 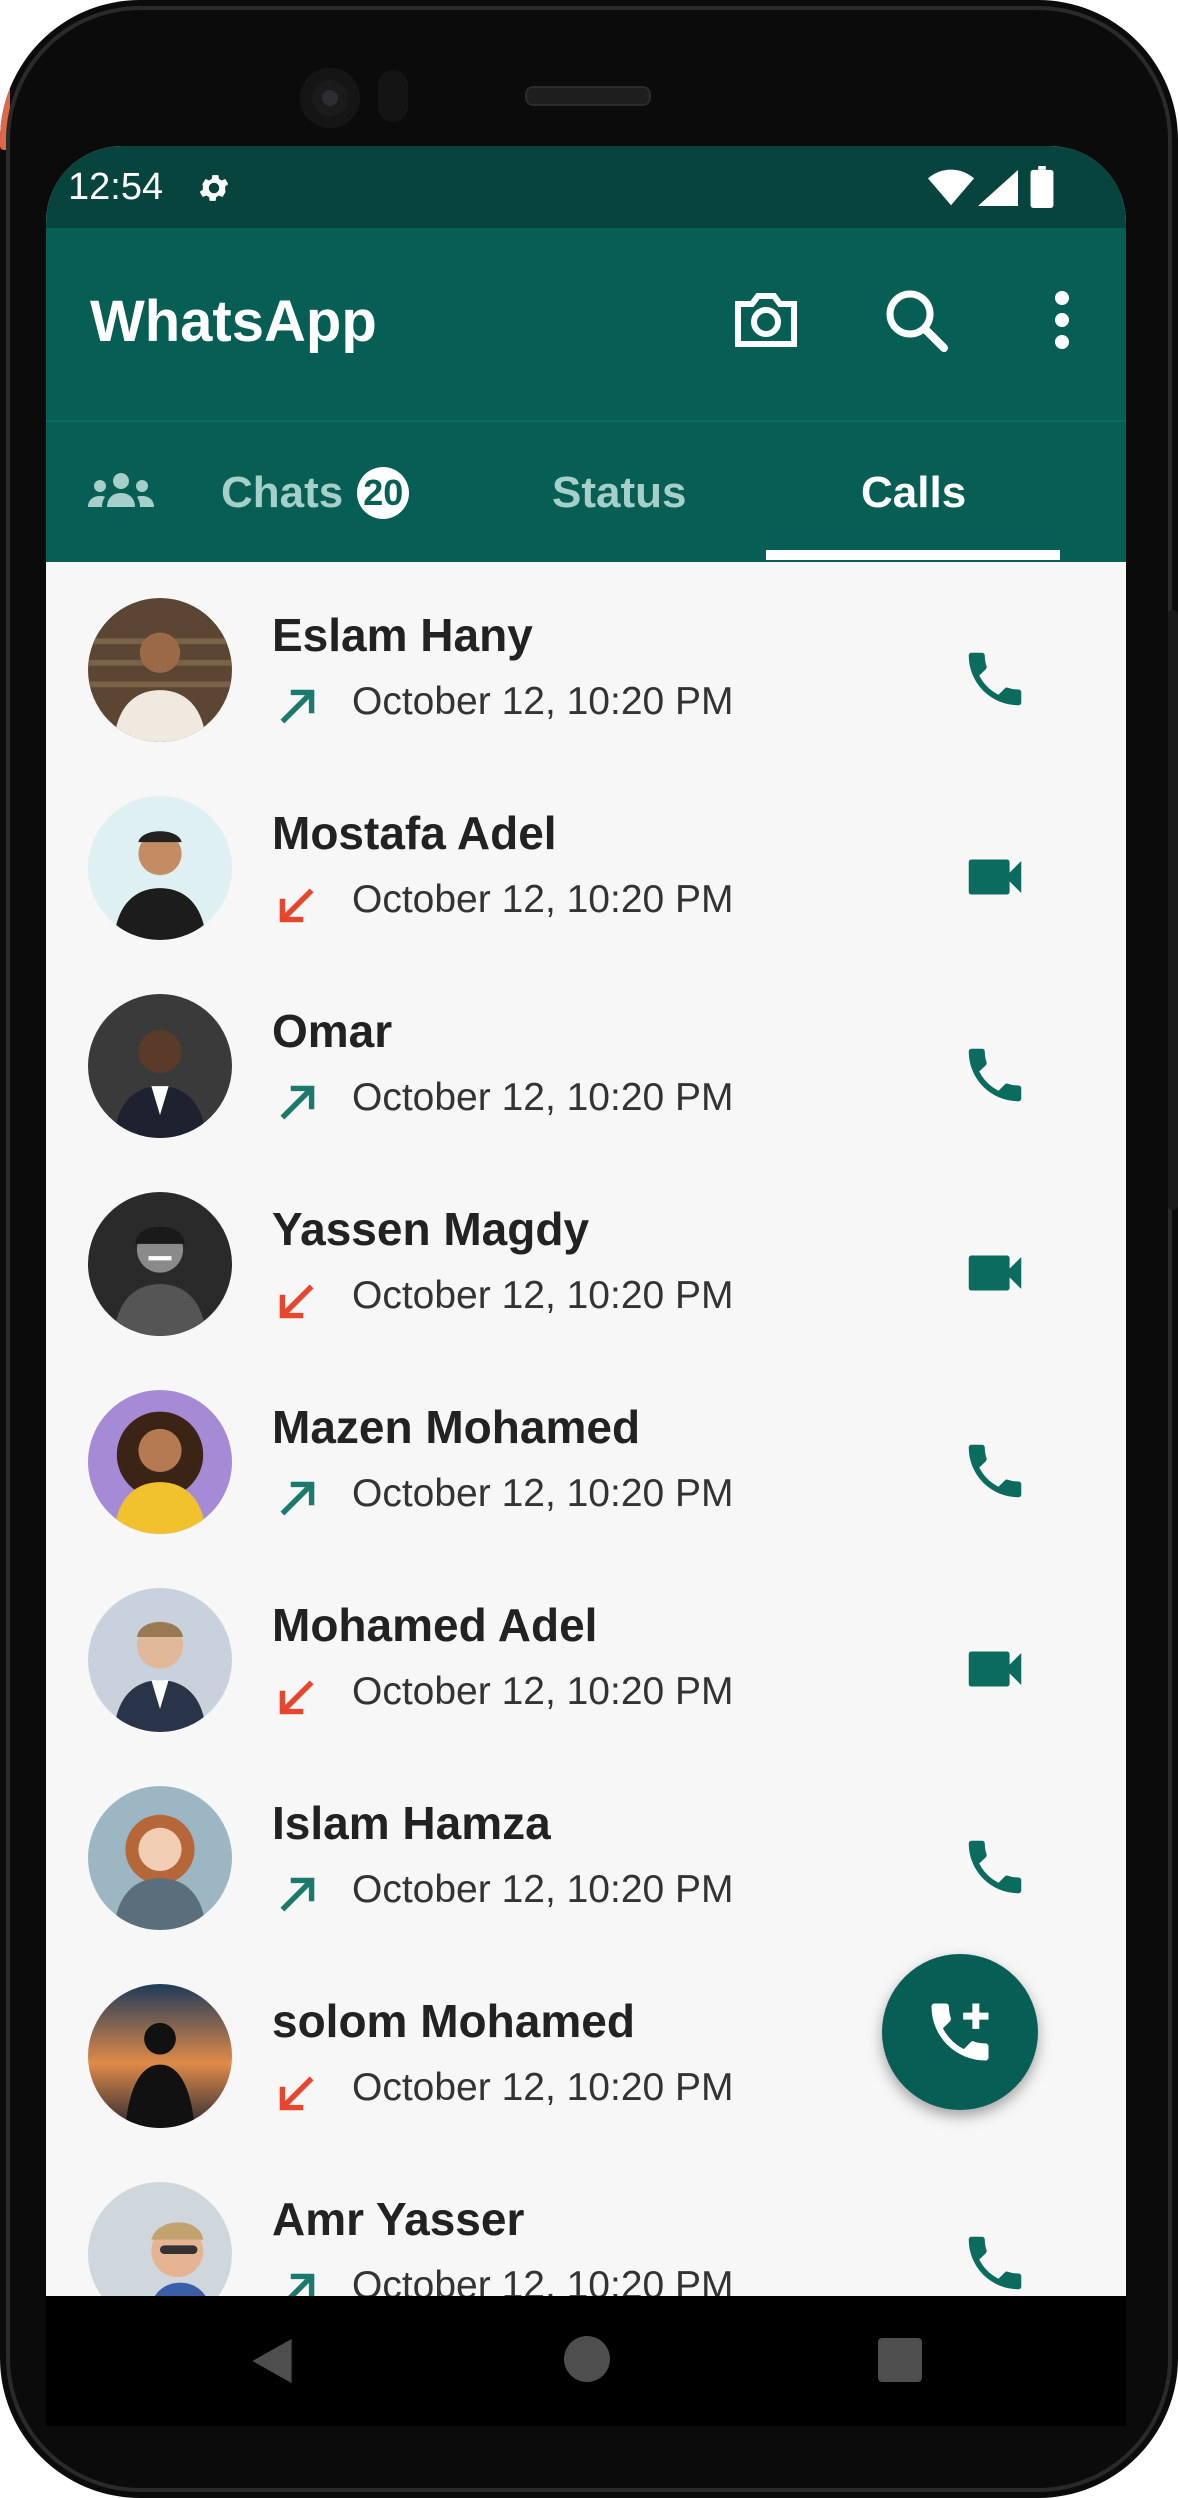 What do you see at coordinates (272, 2361) in the screenshot?
I see `back-icon` at bounding box center [272, 2361].